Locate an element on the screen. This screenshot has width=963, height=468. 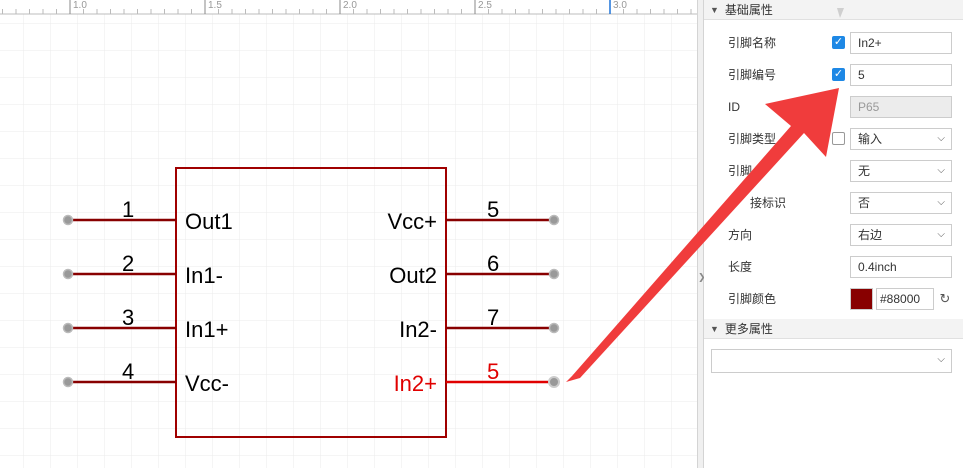
ruler-label: 2.5 is located at coordinates (485, 5).